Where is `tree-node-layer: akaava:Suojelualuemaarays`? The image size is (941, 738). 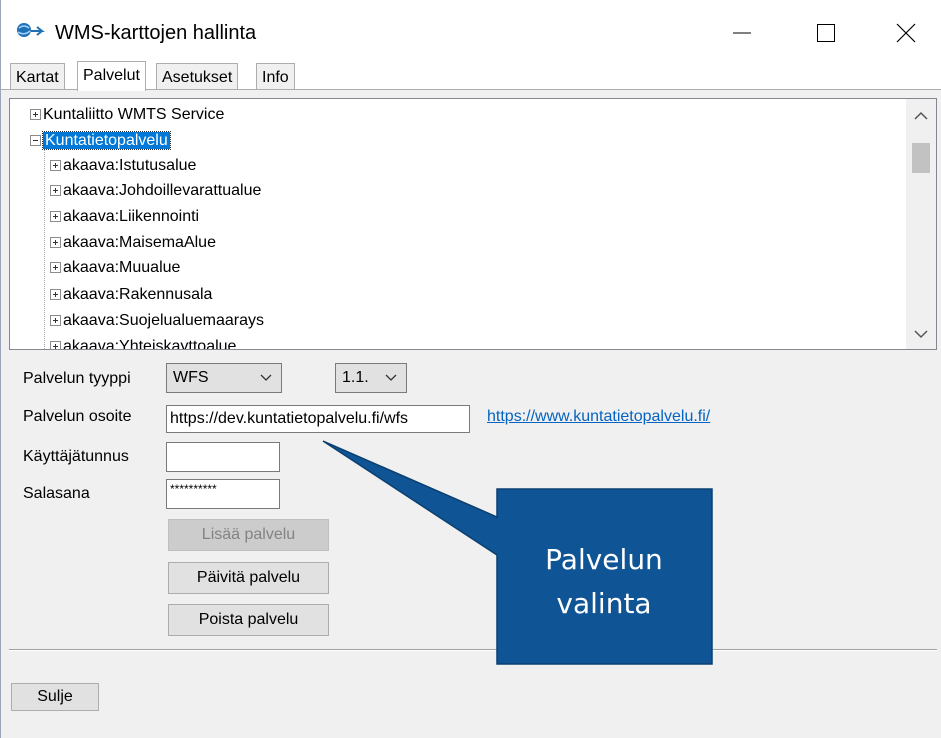
tree-node-layer: akaava:Suojelualuemaarays is located at coordinates (157, 321).